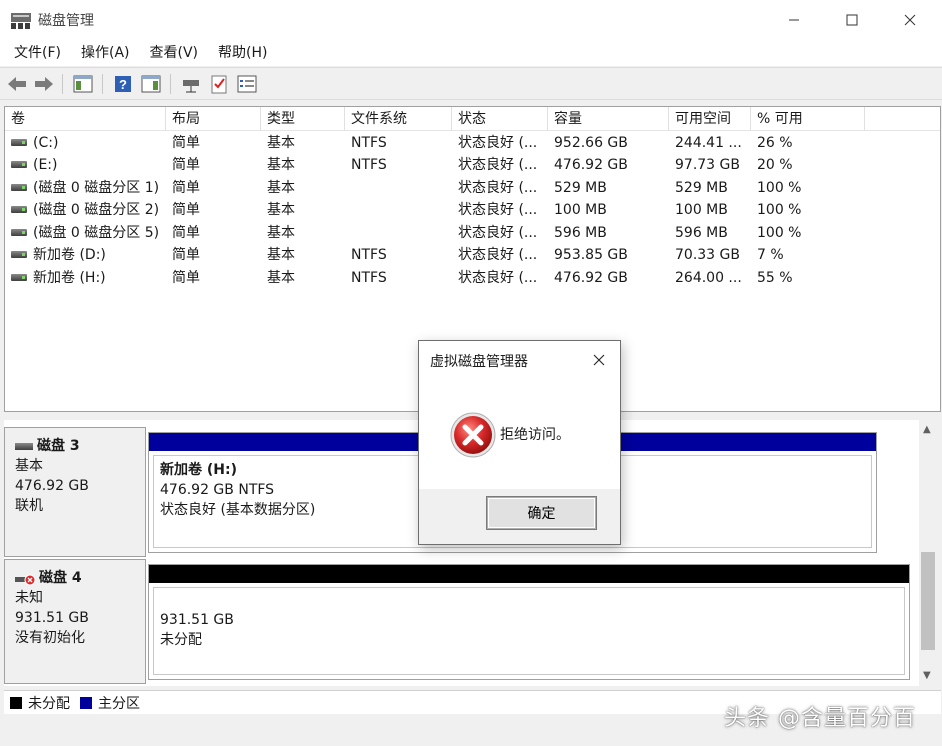 This screenshot has width=942, height=746. I want to click on legend-primary: 主分区, so click(119, 703).